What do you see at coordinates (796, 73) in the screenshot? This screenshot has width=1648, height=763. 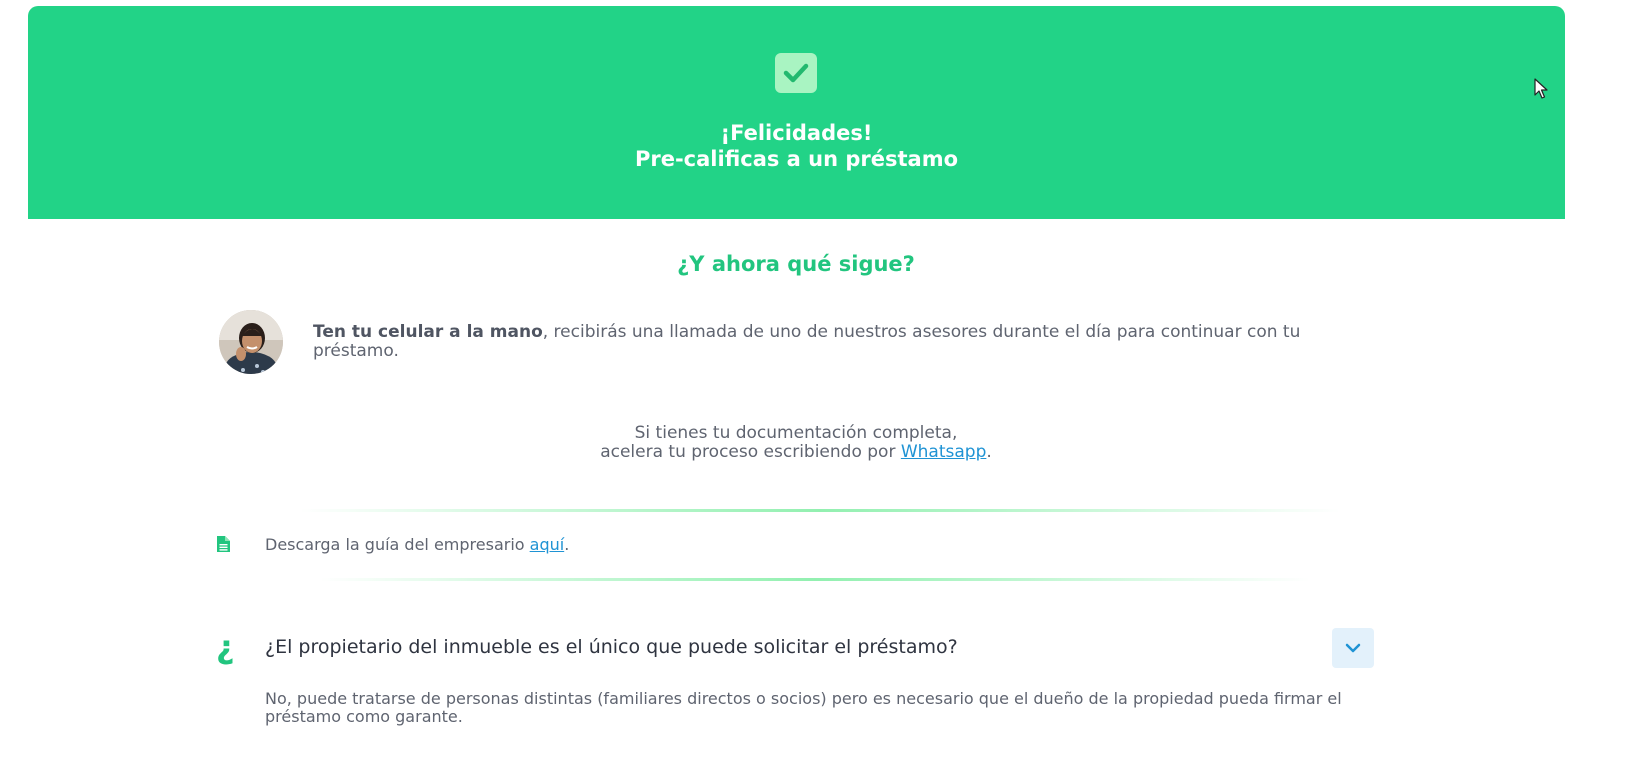 I see `check-icon` at bounding box center [796, 73].